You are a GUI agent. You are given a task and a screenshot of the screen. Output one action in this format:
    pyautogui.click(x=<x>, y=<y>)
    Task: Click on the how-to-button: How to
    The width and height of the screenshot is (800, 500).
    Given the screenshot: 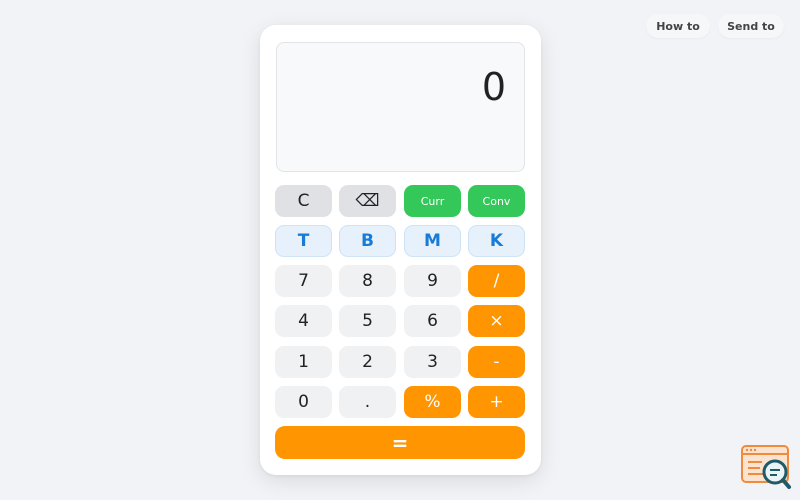 What is the action you would take?
    pyautogui.click(x=678, y=26)
    